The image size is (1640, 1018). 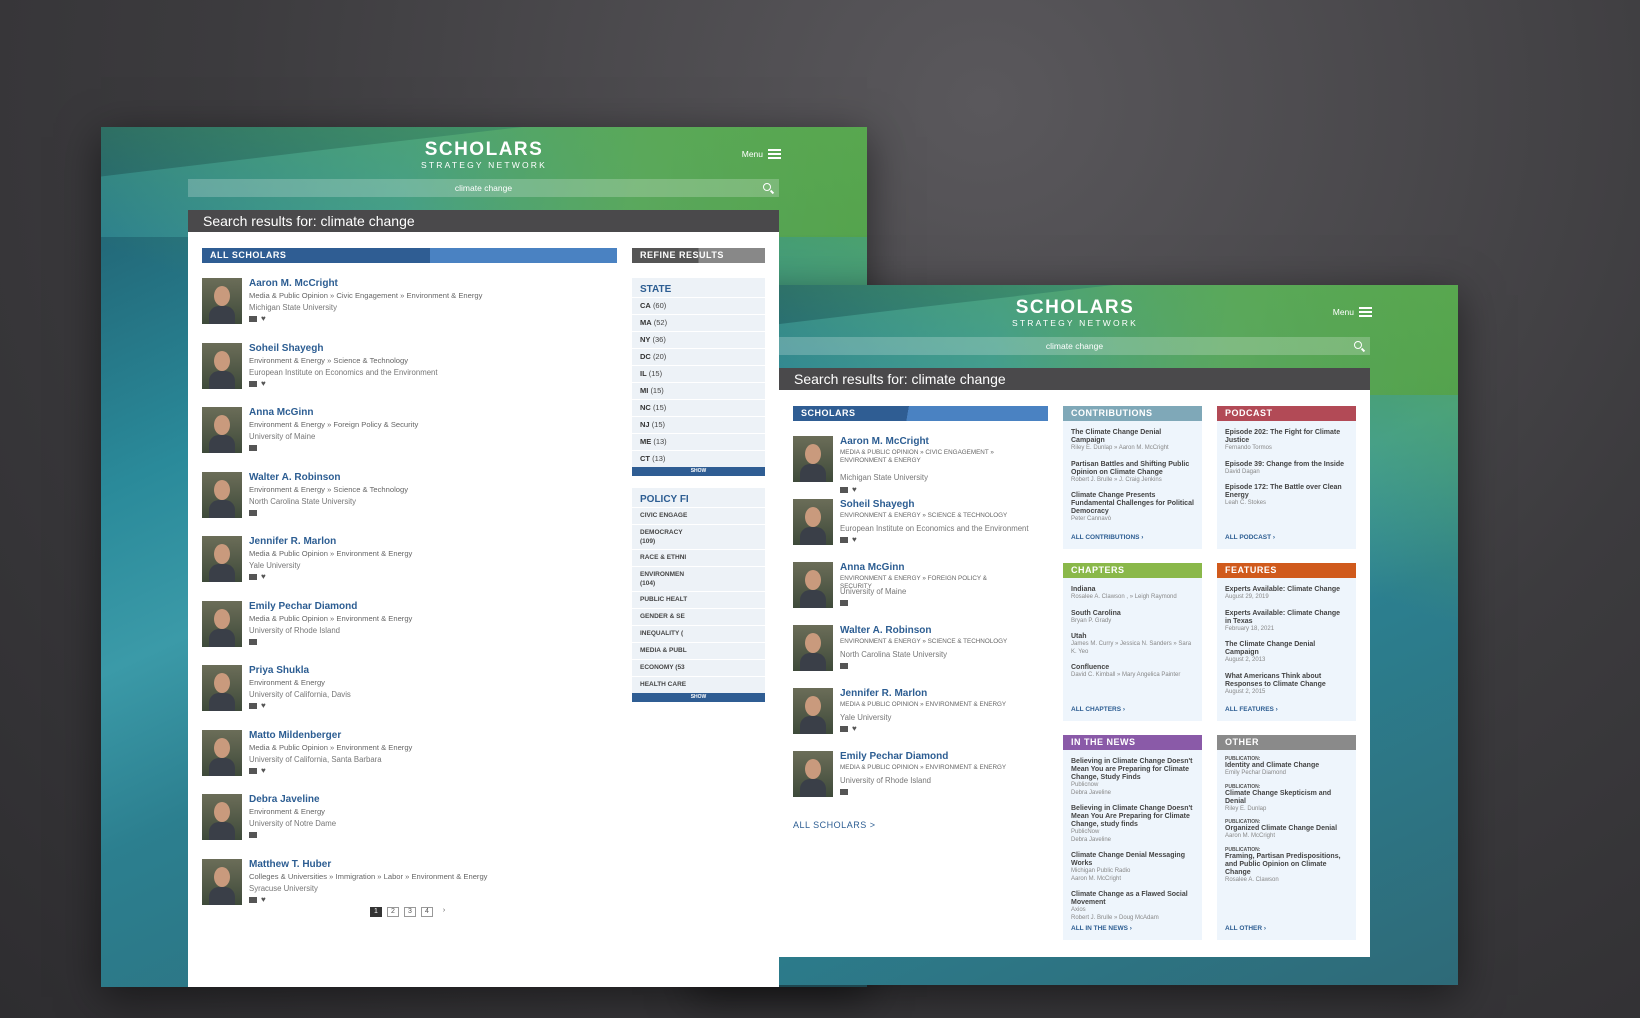 What do you see at coordinates (1250, 537) in the screenshot?
I see `view-all-link: ALL PODCAST ›` at bounding box center [1250, 537].